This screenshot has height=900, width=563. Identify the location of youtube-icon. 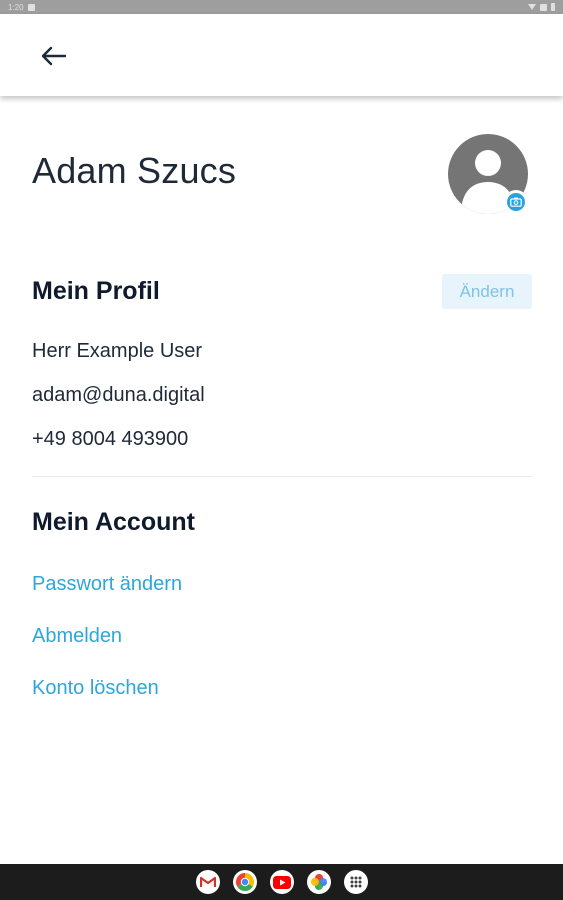
(281, 882).